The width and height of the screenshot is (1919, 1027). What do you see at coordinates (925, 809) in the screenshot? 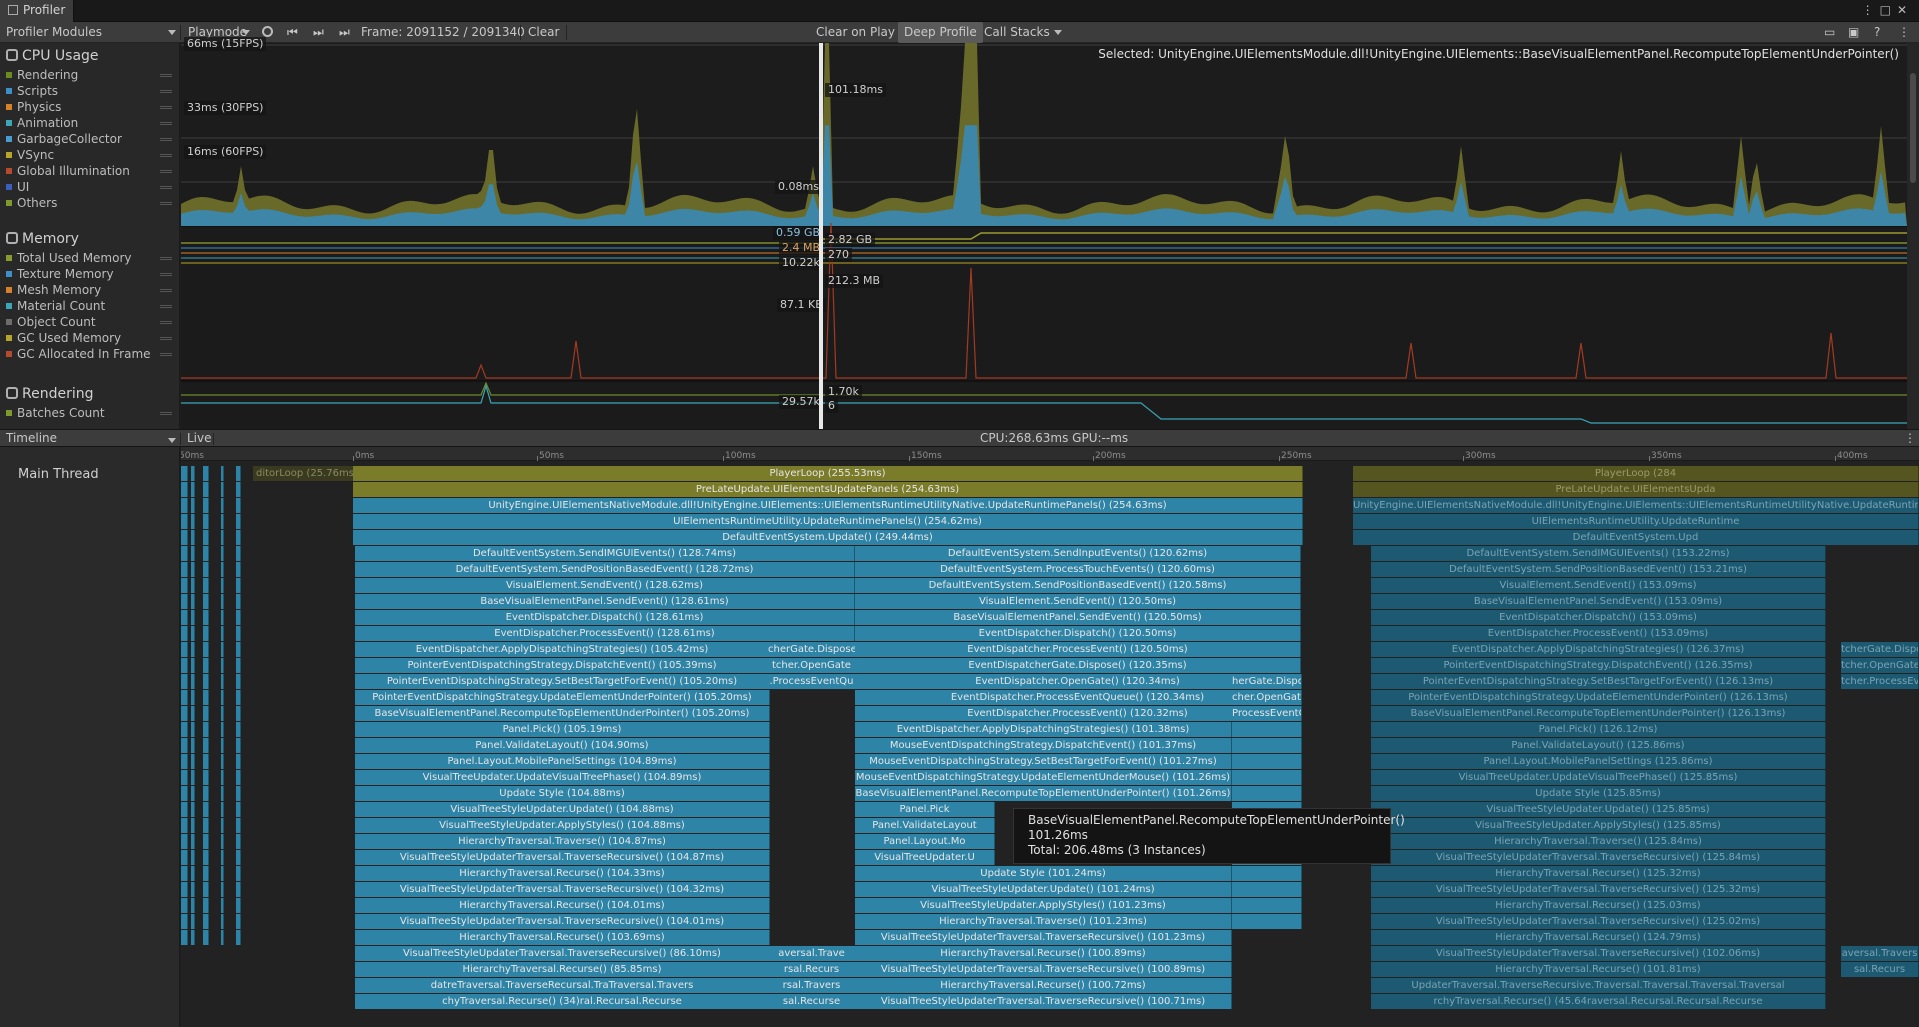
I see `sample-bar: Panel.Pick` at bounding box center [925, 809].